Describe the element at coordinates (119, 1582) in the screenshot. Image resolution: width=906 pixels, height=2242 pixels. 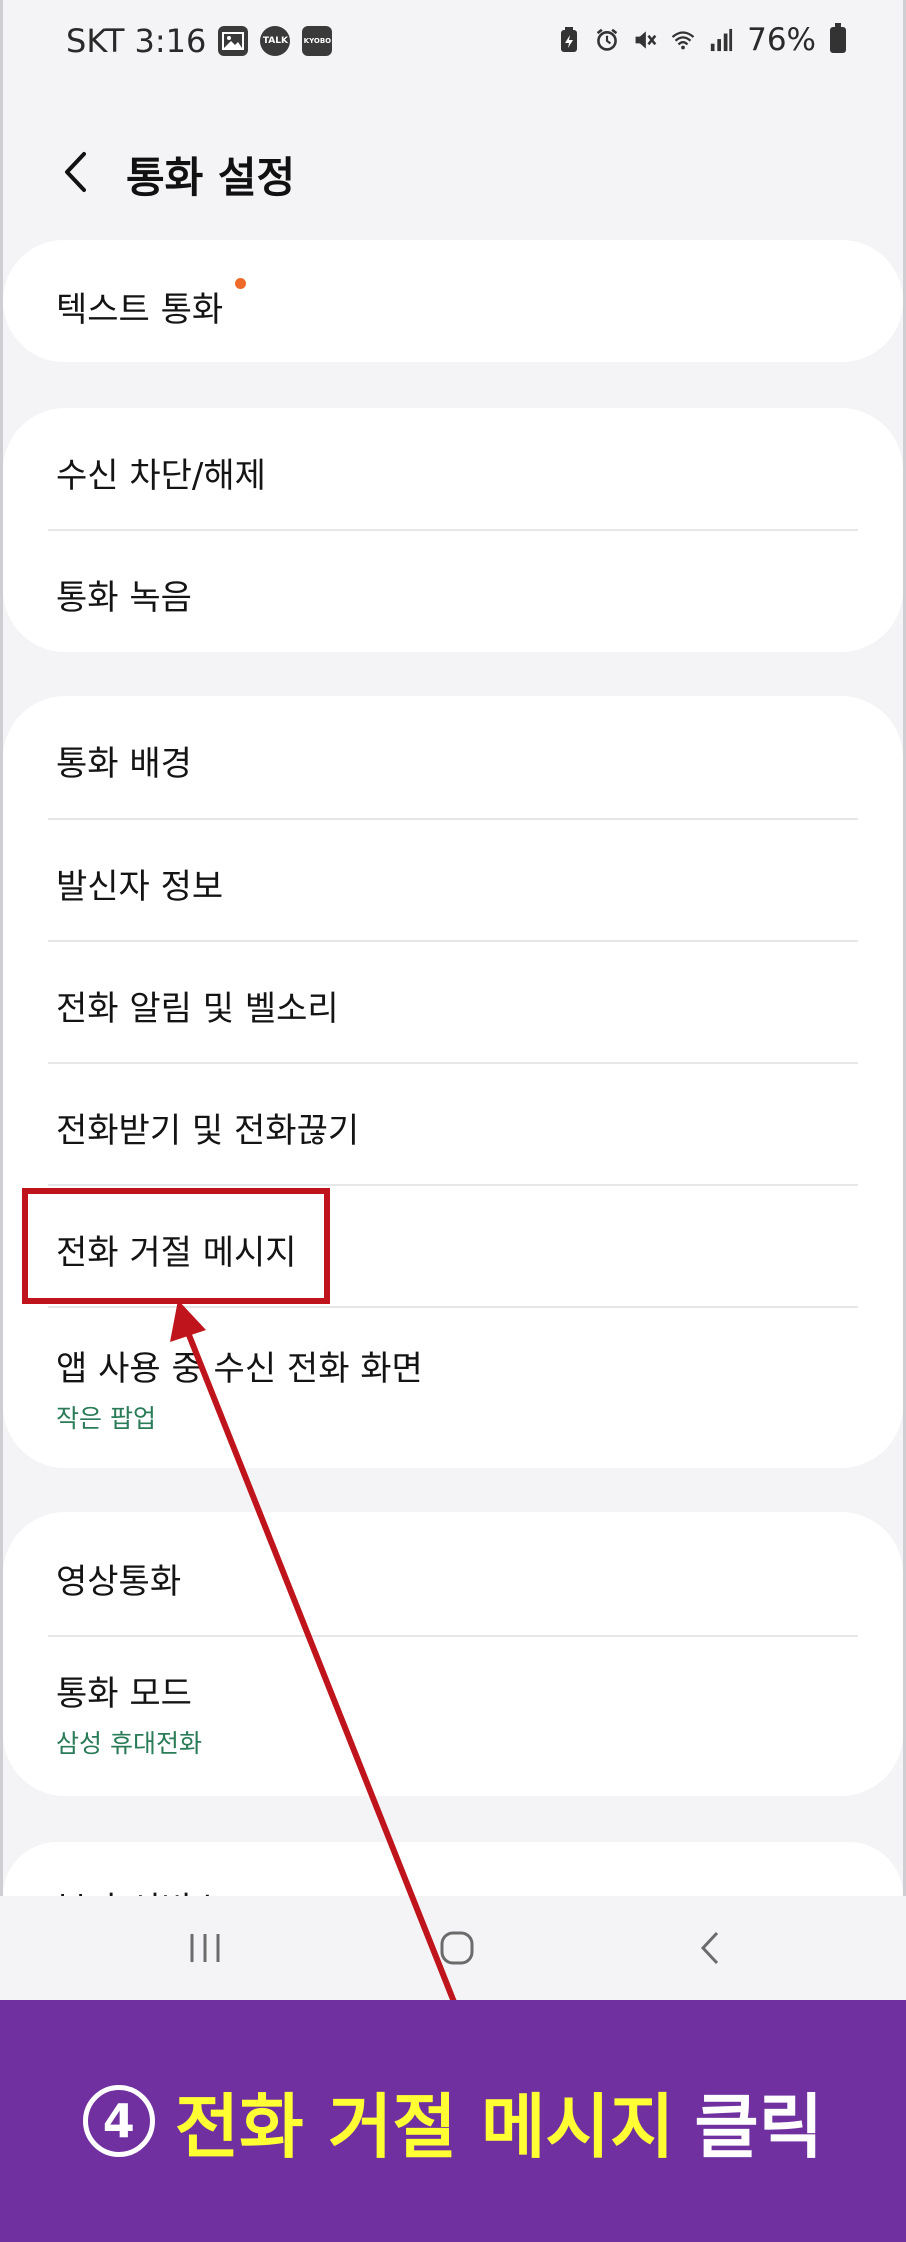
I see `setting-label: 영상통화` at that location.